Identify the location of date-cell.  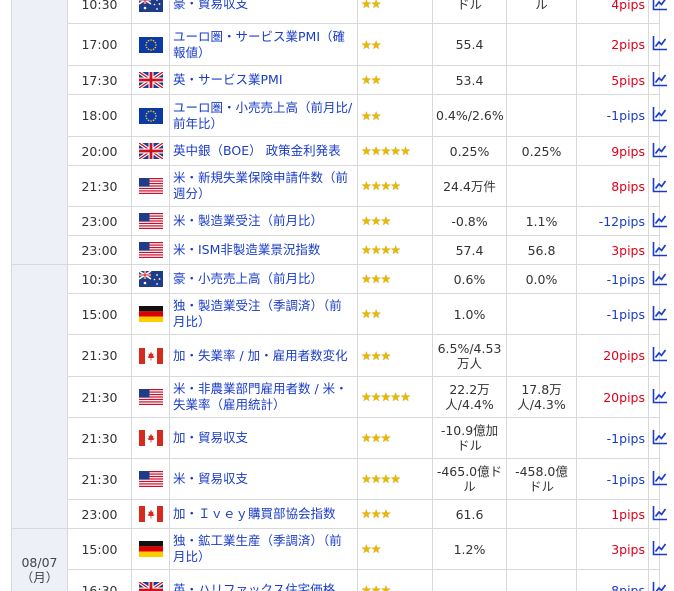
(39, 132).